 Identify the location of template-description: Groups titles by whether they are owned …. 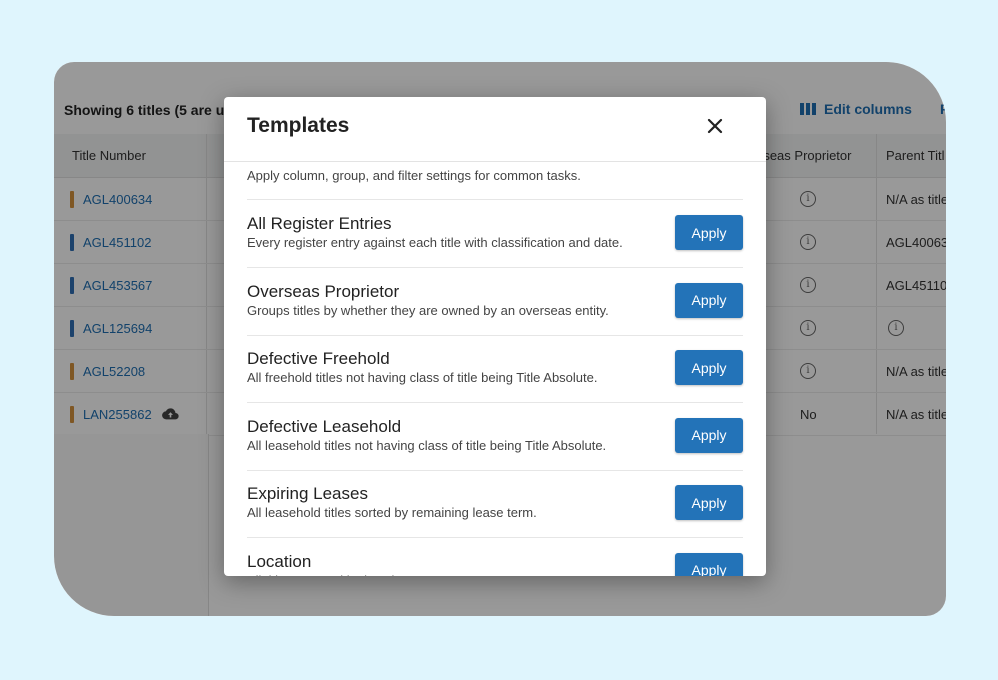
(428, 310).